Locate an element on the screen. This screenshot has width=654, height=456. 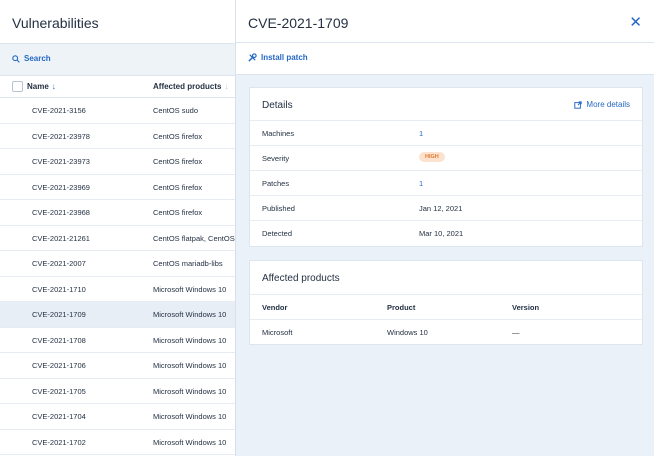
table-row: CVE-2021-1706 Microsoft Windows 10 is located at coordinates (117, 366).